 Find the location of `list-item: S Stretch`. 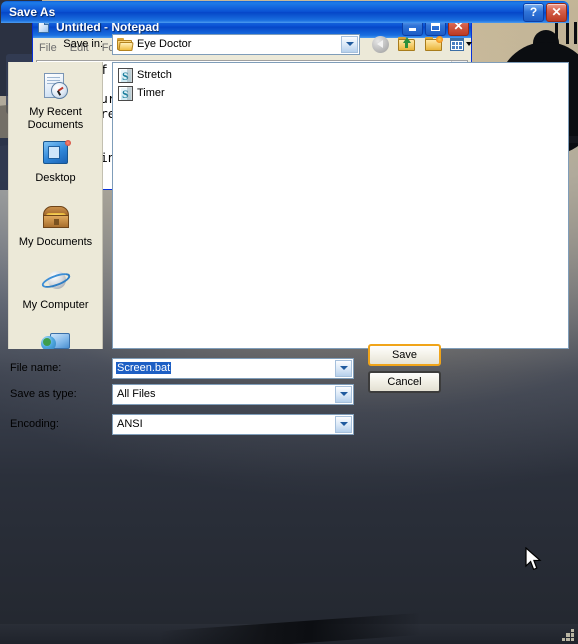

list-item: S Stretch is located at coordinates (342, 75).